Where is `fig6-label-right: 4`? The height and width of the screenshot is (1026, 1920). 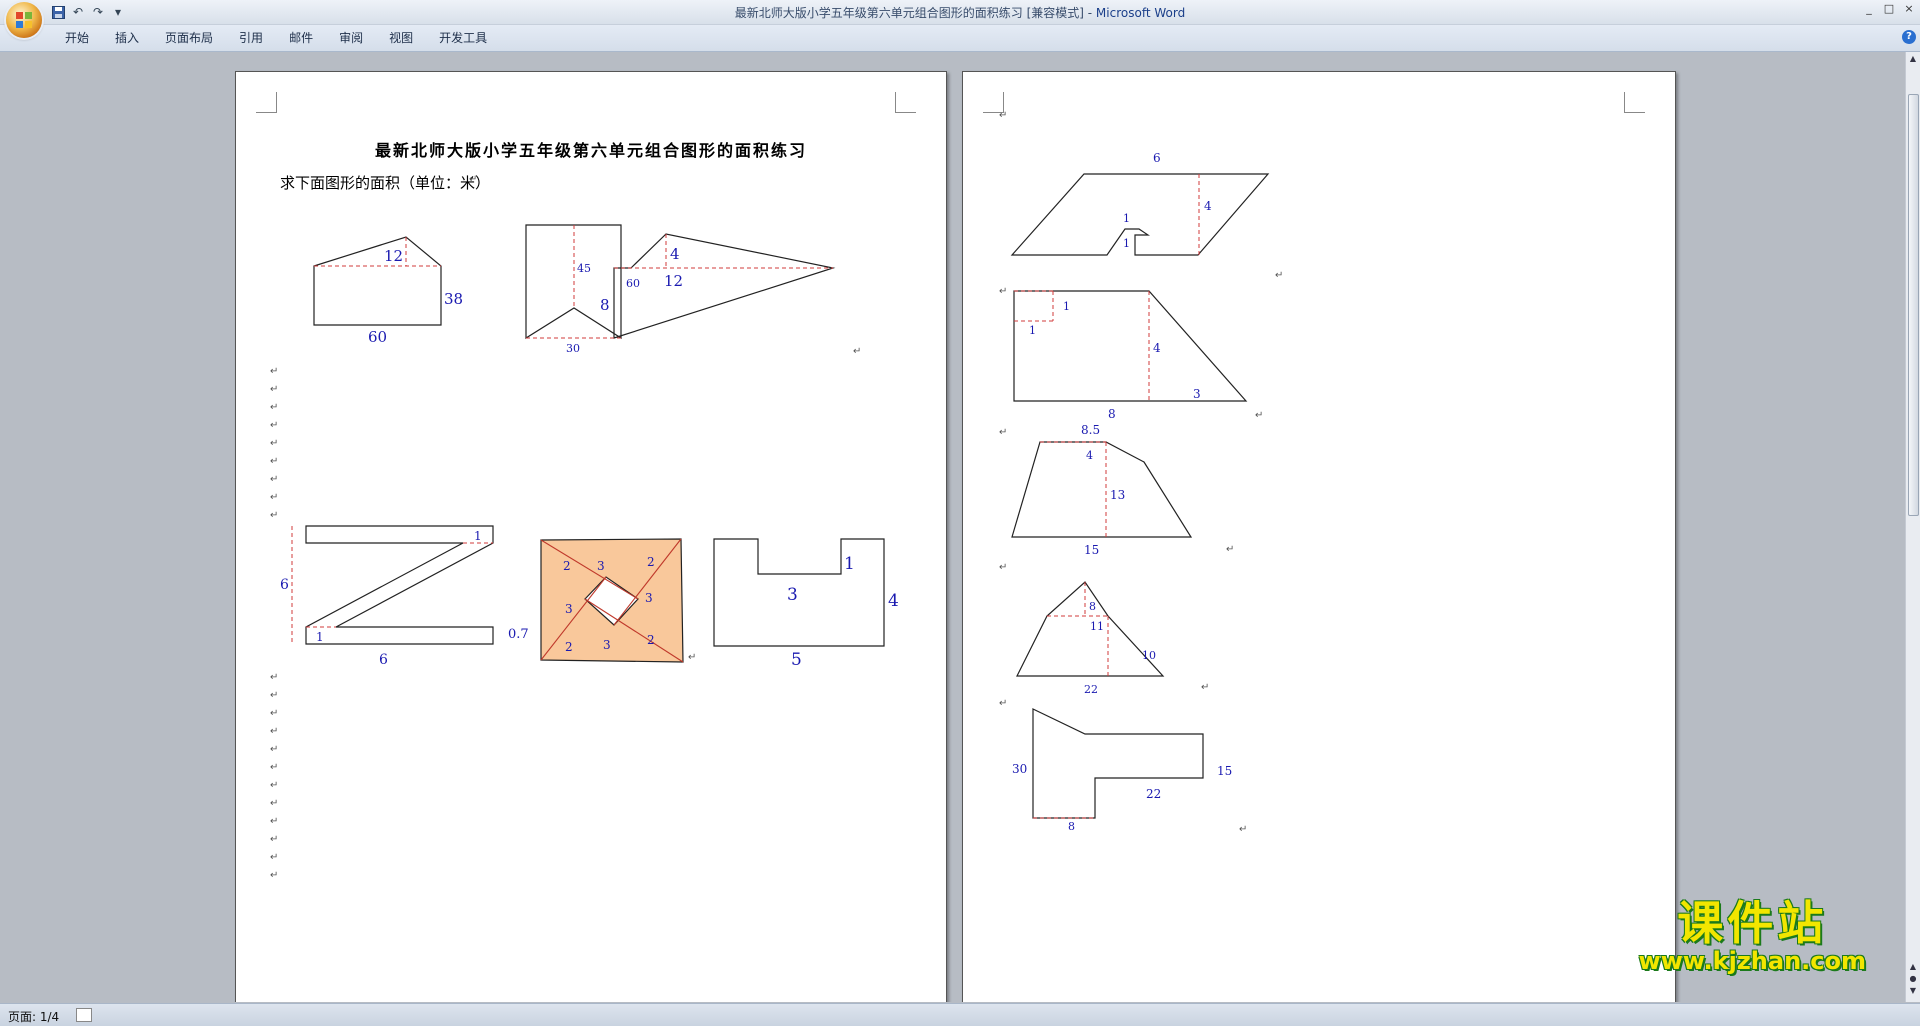
fig6-label-right: 4 is located at coordinates (893, 601).